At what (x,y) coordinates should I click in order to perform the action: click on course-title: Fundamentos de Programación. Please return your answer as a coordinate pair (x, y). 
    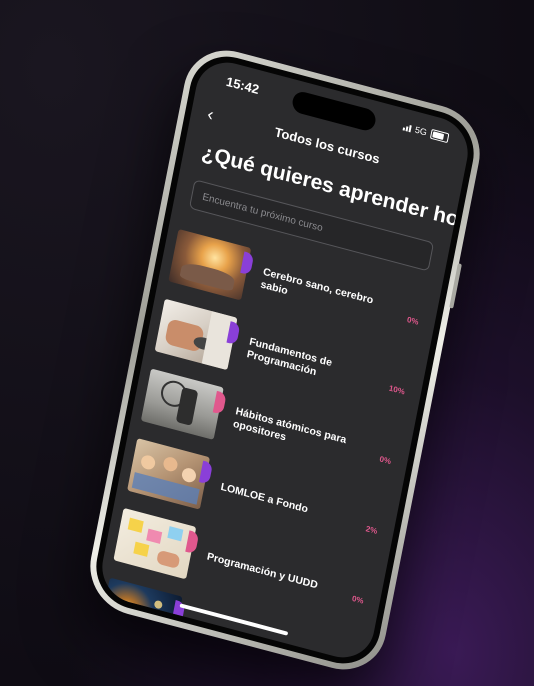
    Looking at the image, I should click on (289, 357).